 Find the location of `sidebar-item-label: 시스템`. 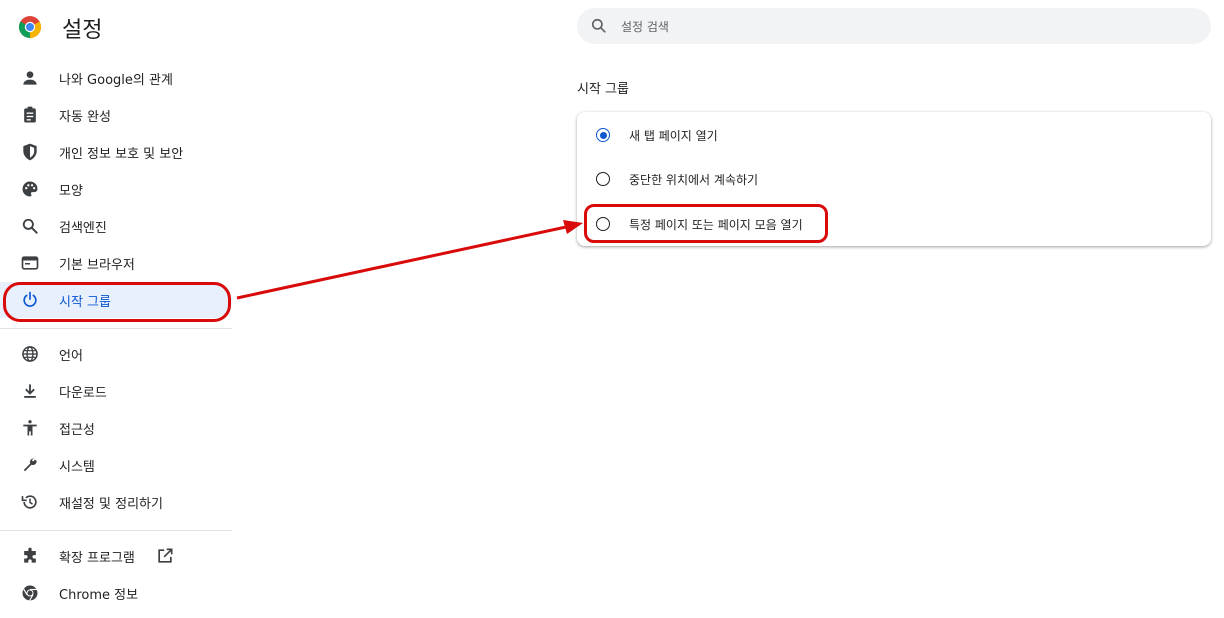

sidebar-item-label: 시스템 is located at coordinates (77, 467).